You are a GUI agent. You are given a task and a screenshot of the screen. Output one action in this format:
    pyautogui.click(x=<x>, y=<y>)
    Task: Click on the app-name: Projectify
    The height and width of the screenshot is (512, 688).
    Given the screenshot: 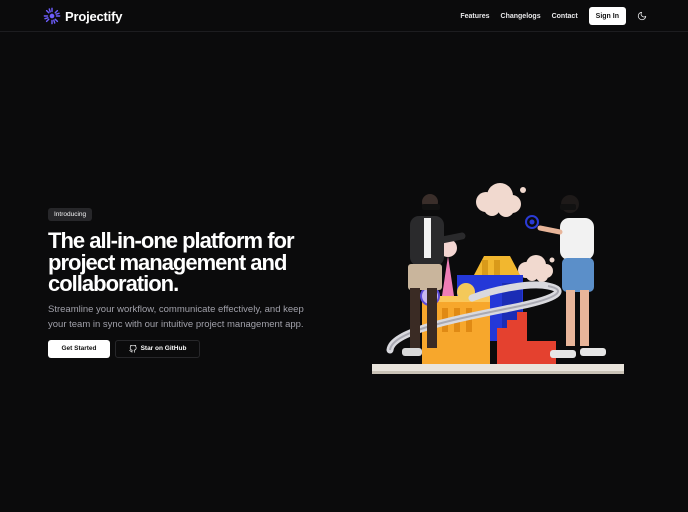 What is the action you would take?
    pyautogui.click(x=94, y=16)
    